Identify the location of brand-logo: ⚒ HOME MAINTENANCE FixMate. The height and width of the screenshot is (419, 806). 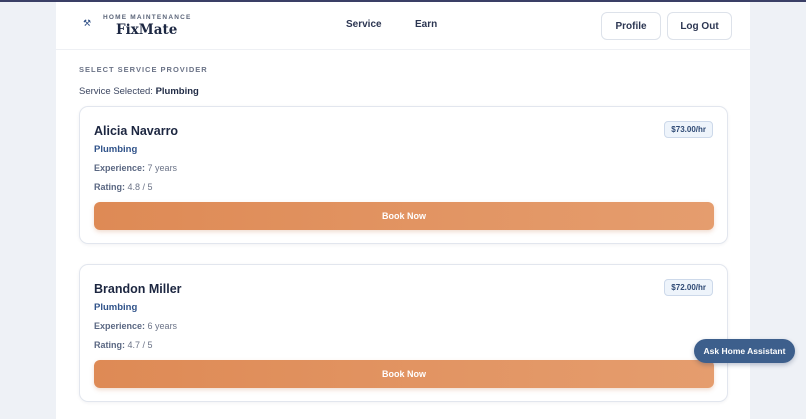
(137, 26).